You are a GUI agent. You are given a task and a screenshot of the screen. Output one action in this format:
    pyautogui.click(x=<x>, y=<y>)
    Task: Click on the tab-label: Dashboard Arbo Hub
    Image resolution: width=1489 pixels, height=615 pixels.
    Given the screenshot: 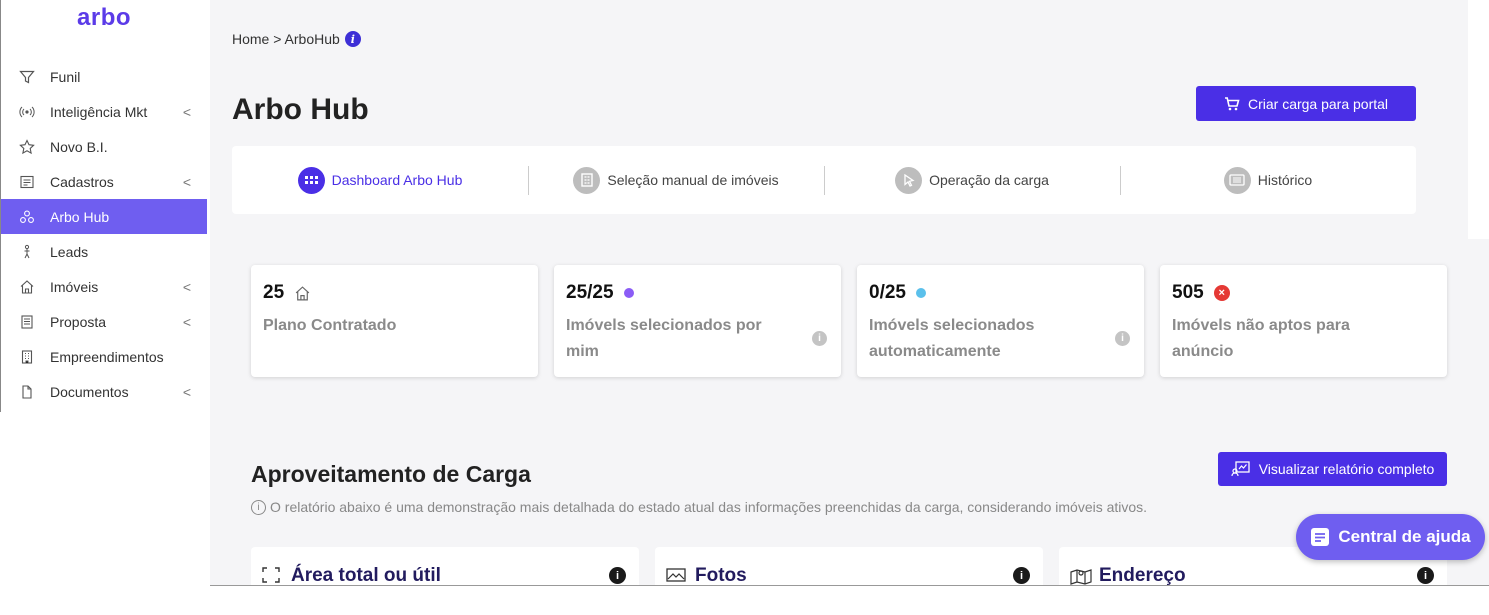 What is the action you would take?
    pyautogui.click(x=397, y=180)
    